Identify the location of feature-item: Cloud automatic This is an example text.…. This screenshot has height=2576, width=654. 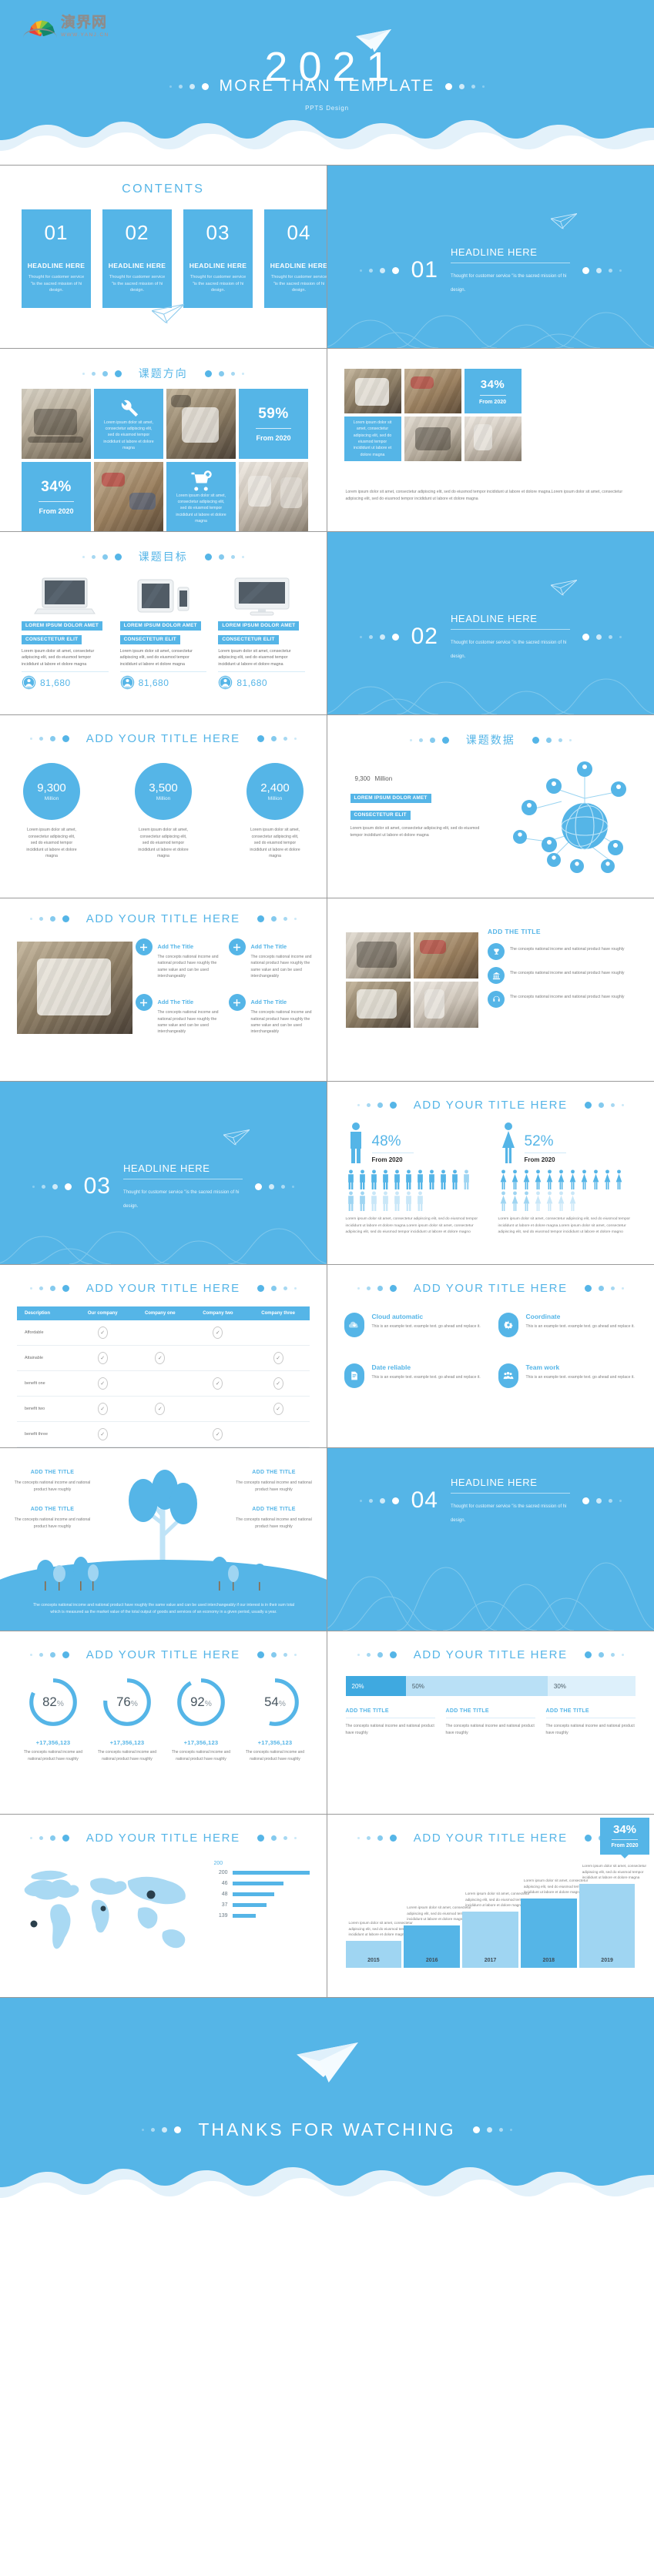
(415, 1325).